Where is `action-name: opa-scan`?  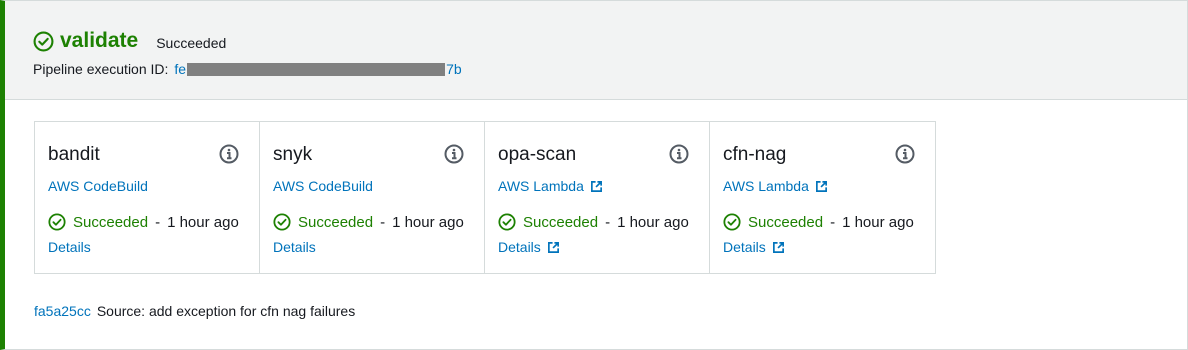 action-name: opa-scan is located at coordinates (537, 154).